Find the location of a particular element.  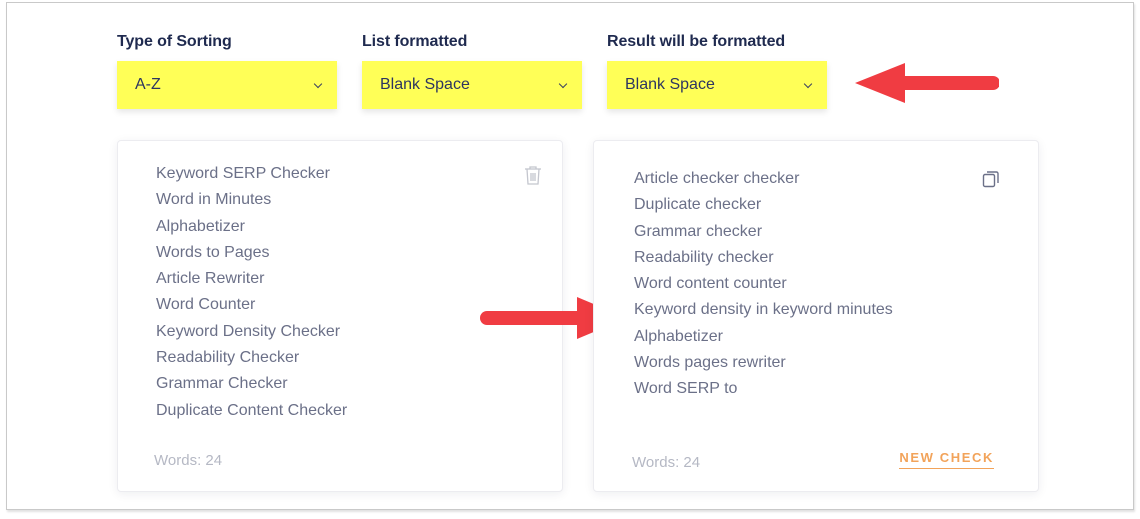

sorting-type-field: Type of Sorting A-Z is located at coordinates (227, 70).